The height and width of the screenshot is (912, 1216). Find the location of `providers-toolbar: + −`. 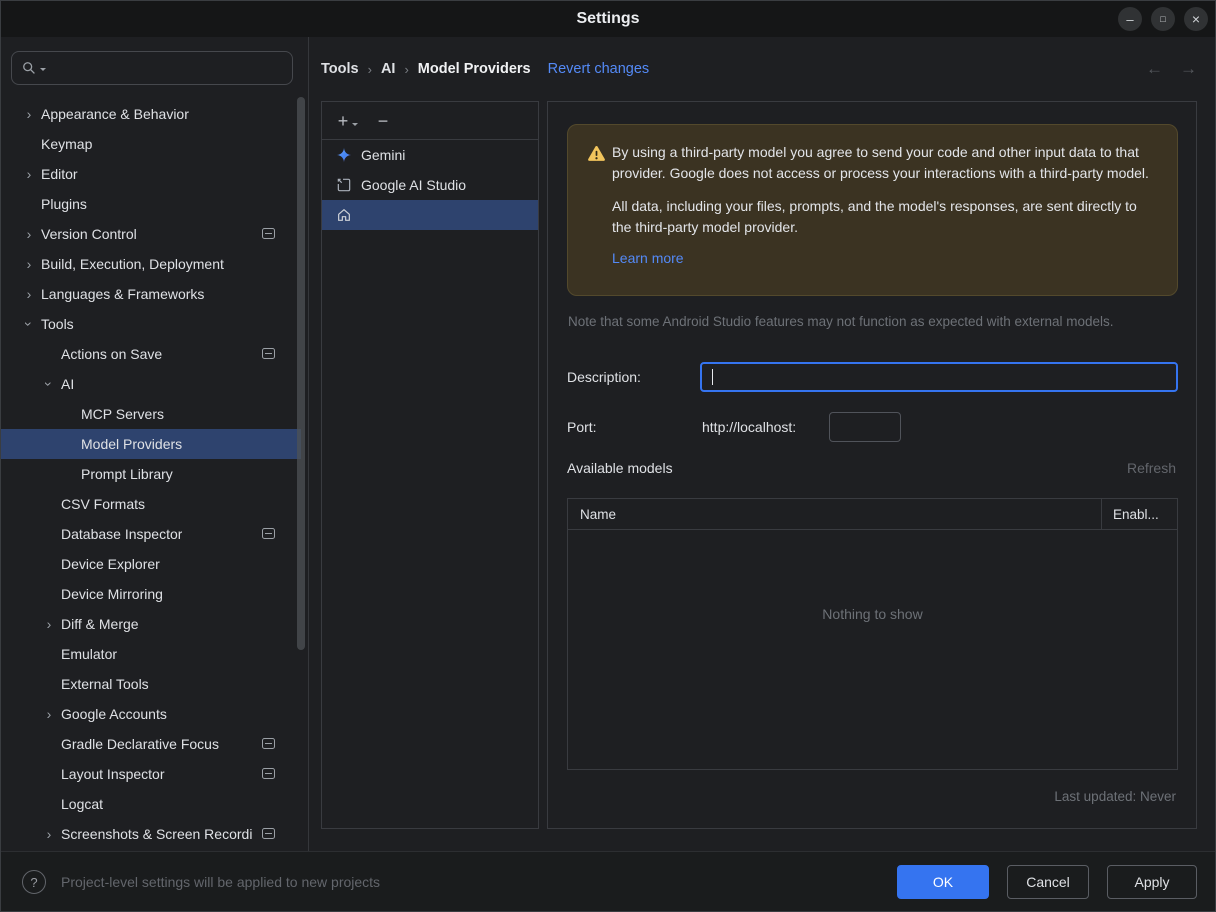

providers-toolbar: + − is located at coordinates (430, 121).